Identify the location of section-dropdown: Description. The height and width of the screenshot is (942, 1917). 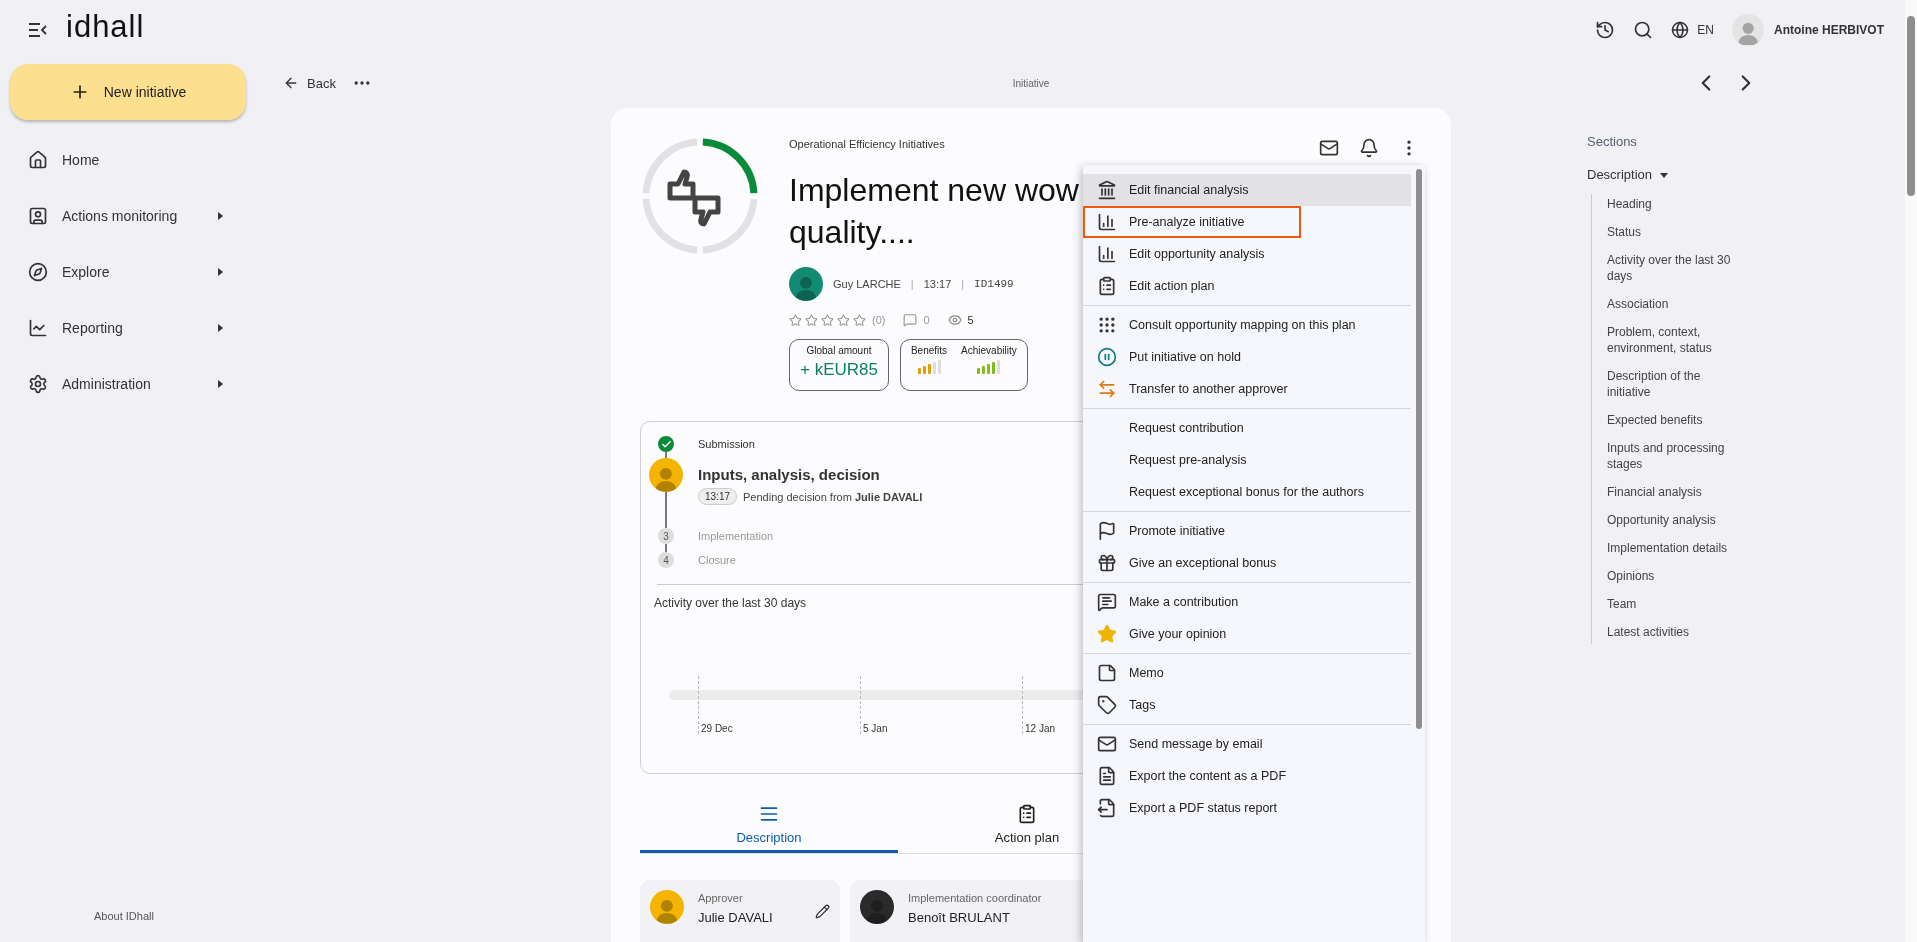
(1628, 174).